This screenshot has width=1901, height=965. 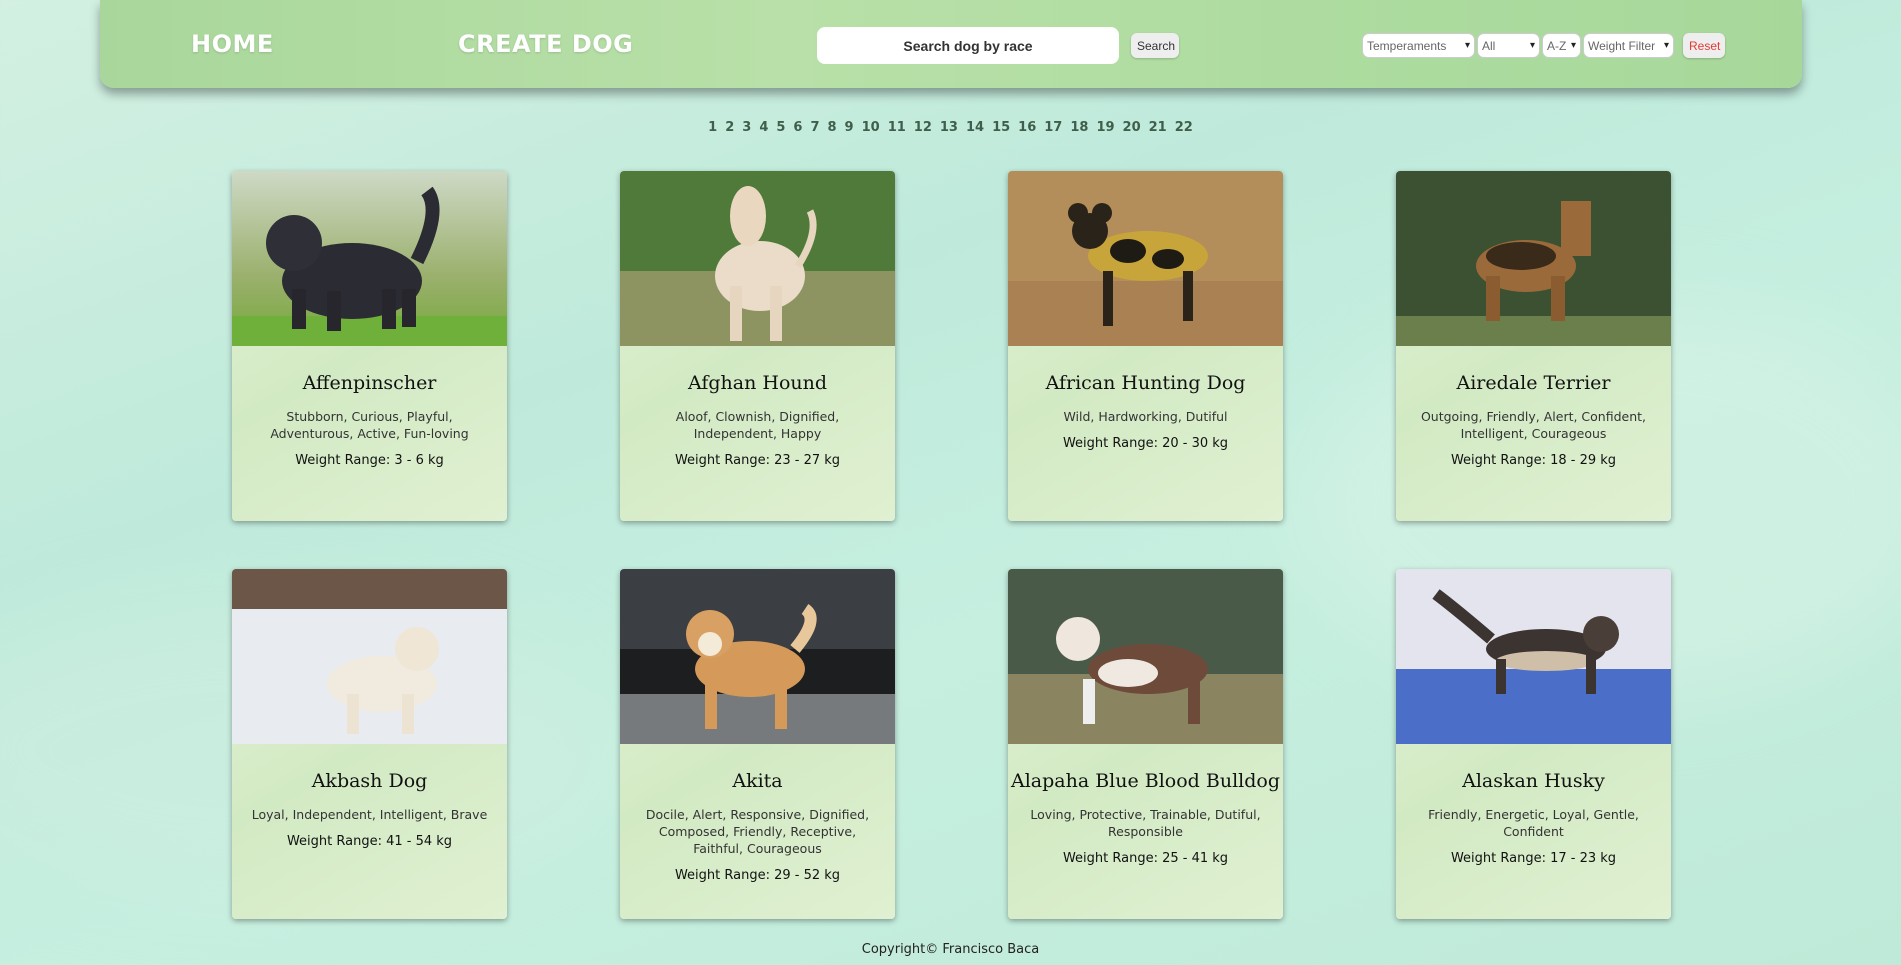 I want to click on reset-button: Reset, so click(x=1704, y=45).